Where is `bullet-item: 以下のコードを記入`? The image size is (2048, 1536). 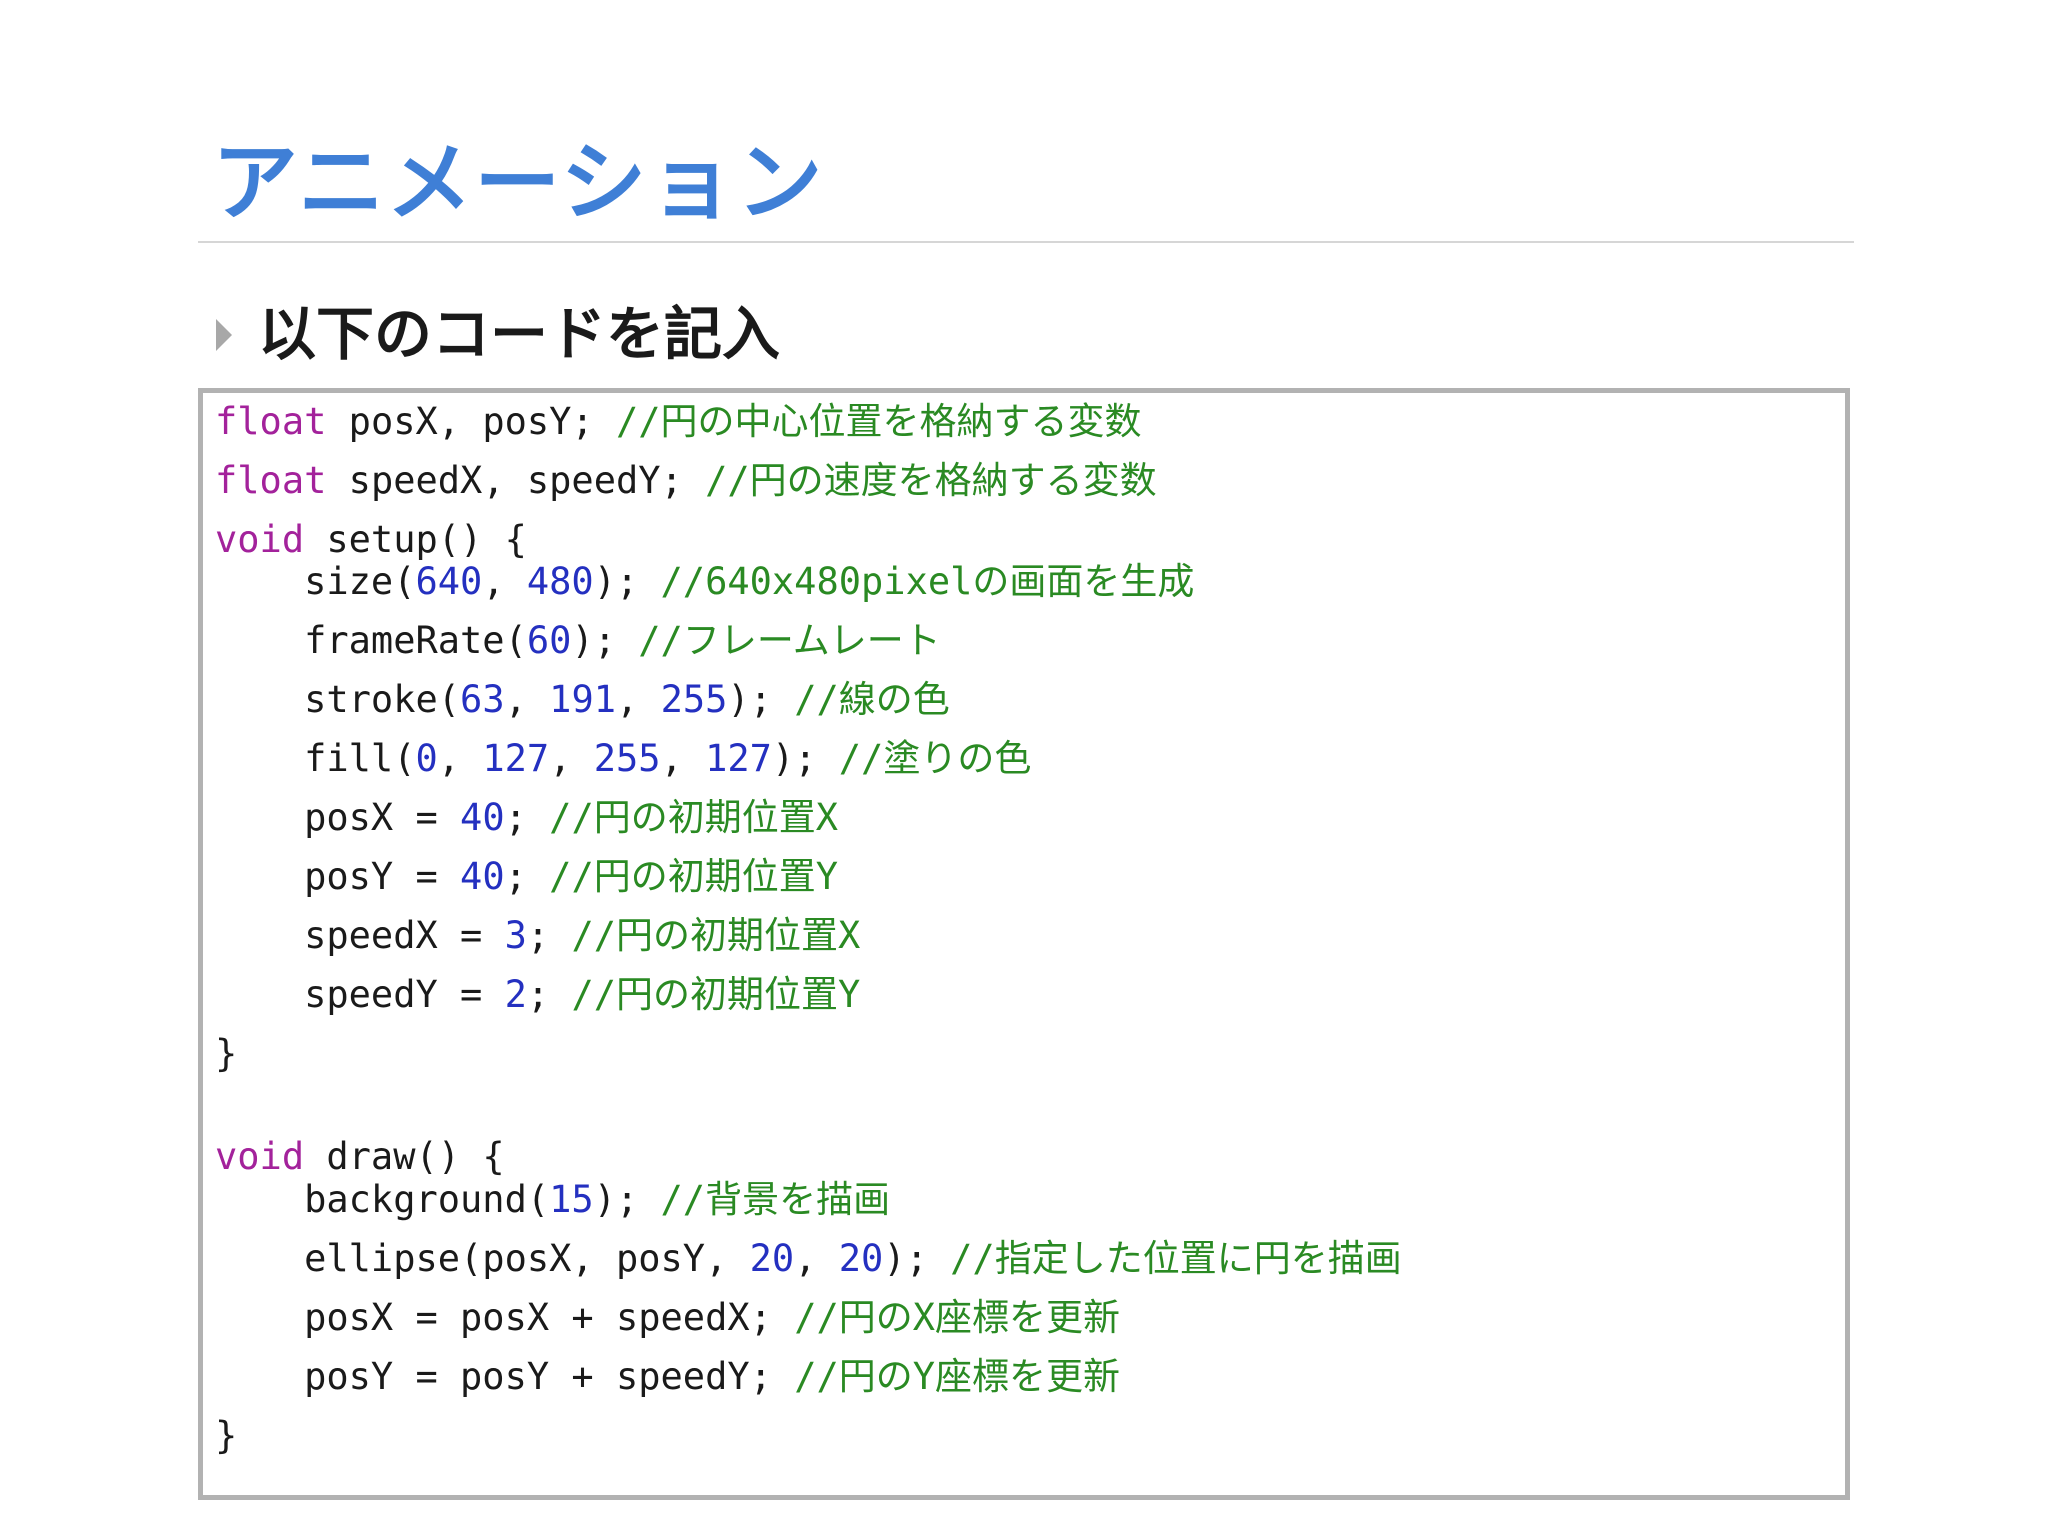 bullet-item: 以下のコードを記入 is located at coordinates (498, 335).